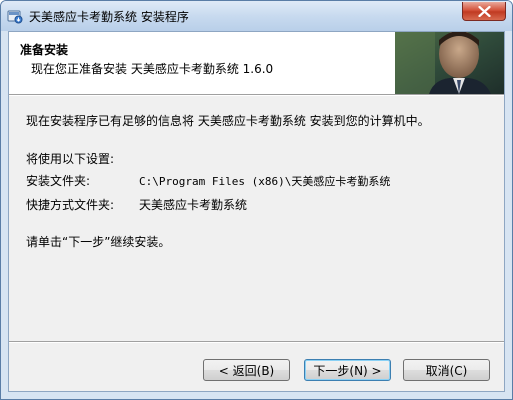 The width and height of the screenshot is (513, 400). I want to click on close-icon, so click(484, 11).